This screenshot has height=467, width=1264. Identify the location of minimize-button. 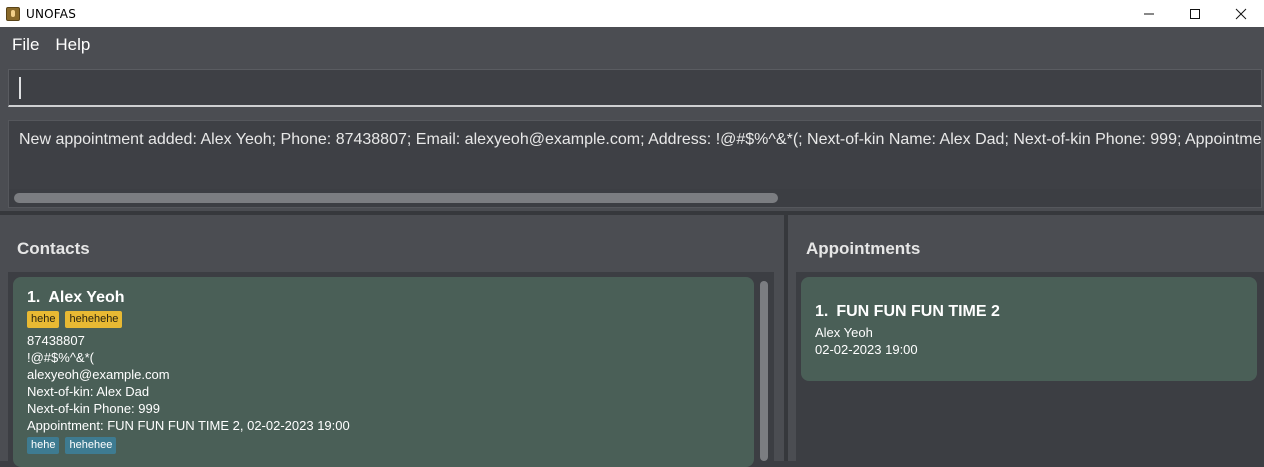
(1149, 13).